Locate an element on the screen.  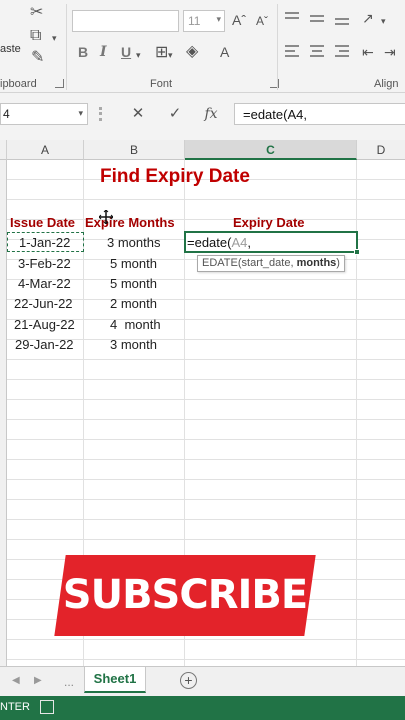
tooltip-close-paren: ) is located at coordinates (338, 263).